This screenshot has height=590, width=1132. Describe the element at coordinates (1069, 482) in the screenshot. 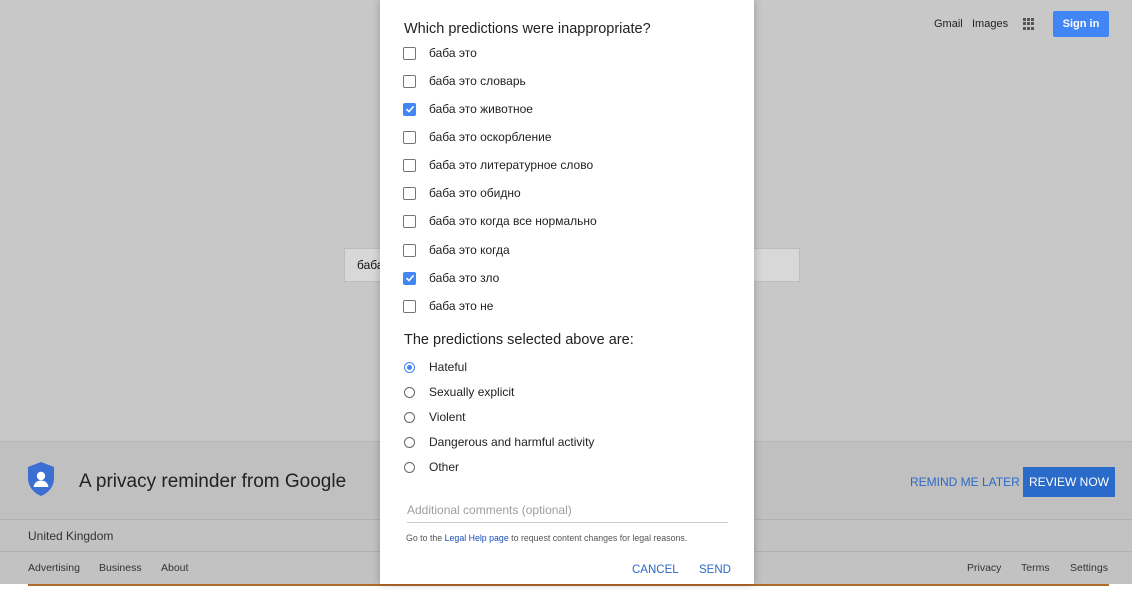

I see `review-now-button: Review now` at that location.